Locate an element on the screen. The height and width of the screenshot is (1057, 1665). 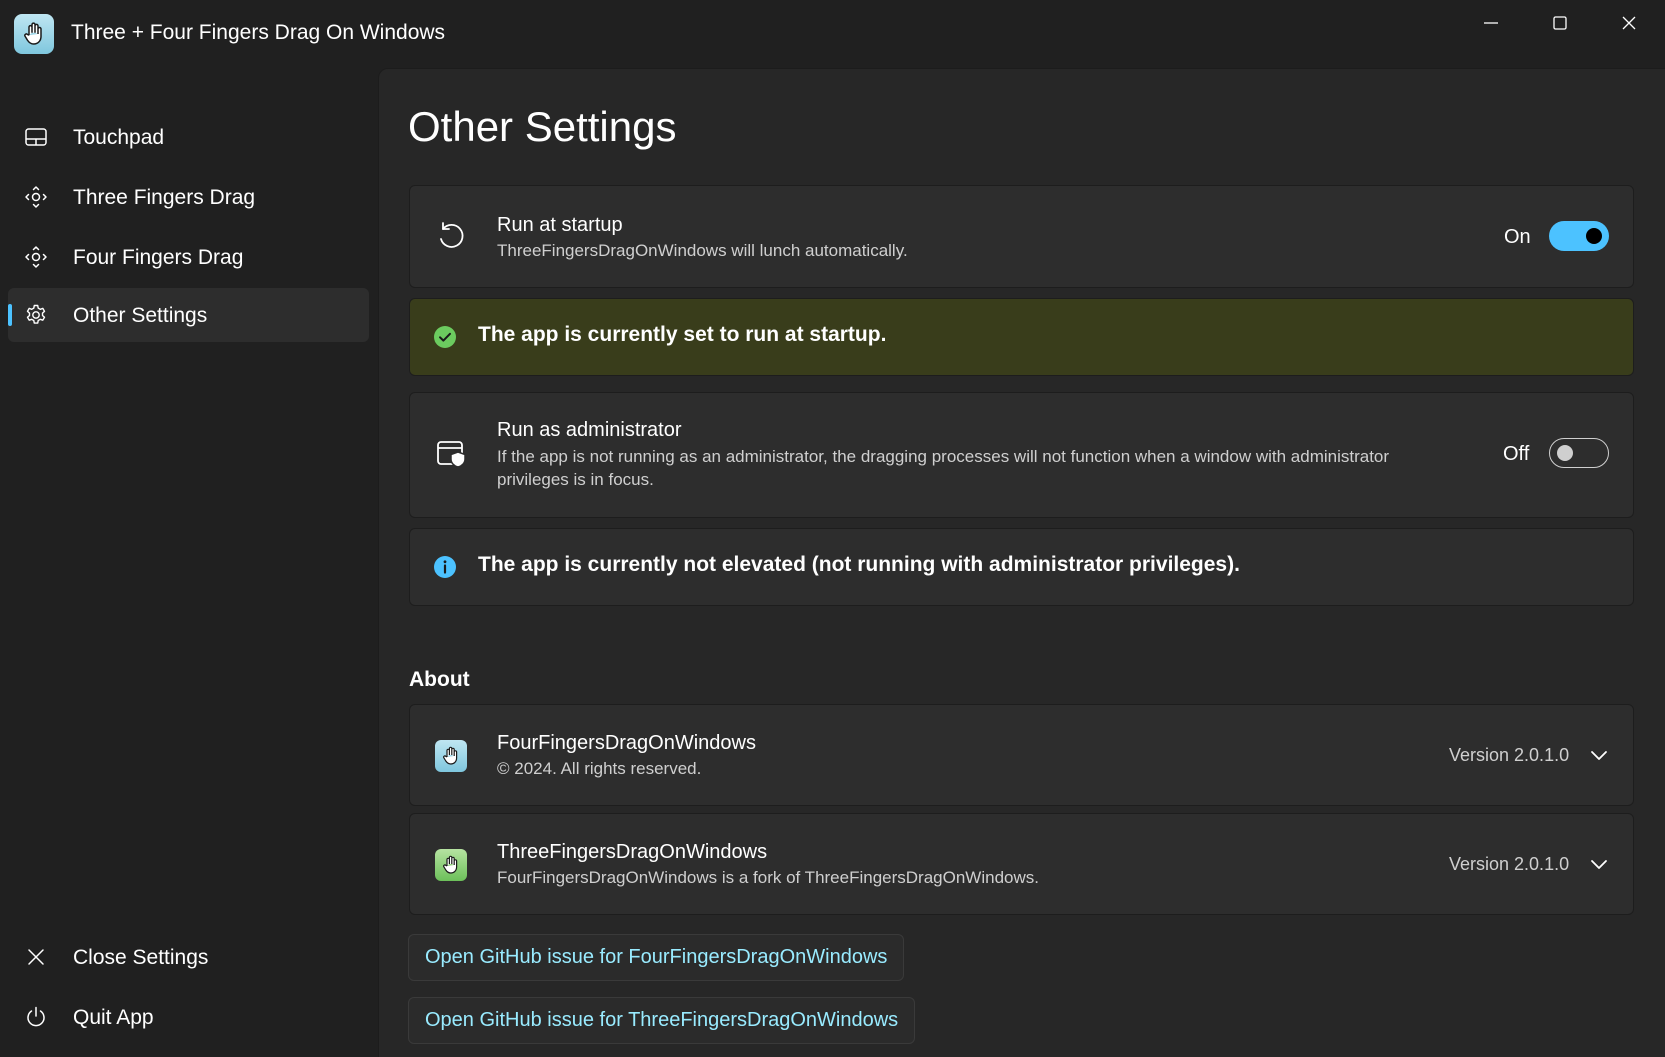
sidebar-item-label: Touchpad is located at coordinates (119, 137).